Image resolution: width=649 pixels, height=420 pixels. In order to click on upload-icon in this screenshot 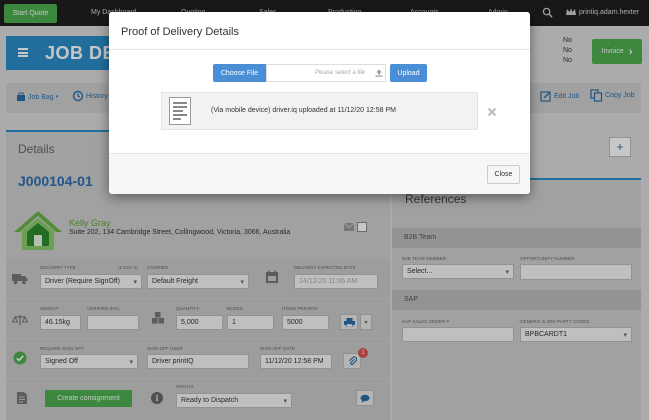, I will do `click(379, 73)`.